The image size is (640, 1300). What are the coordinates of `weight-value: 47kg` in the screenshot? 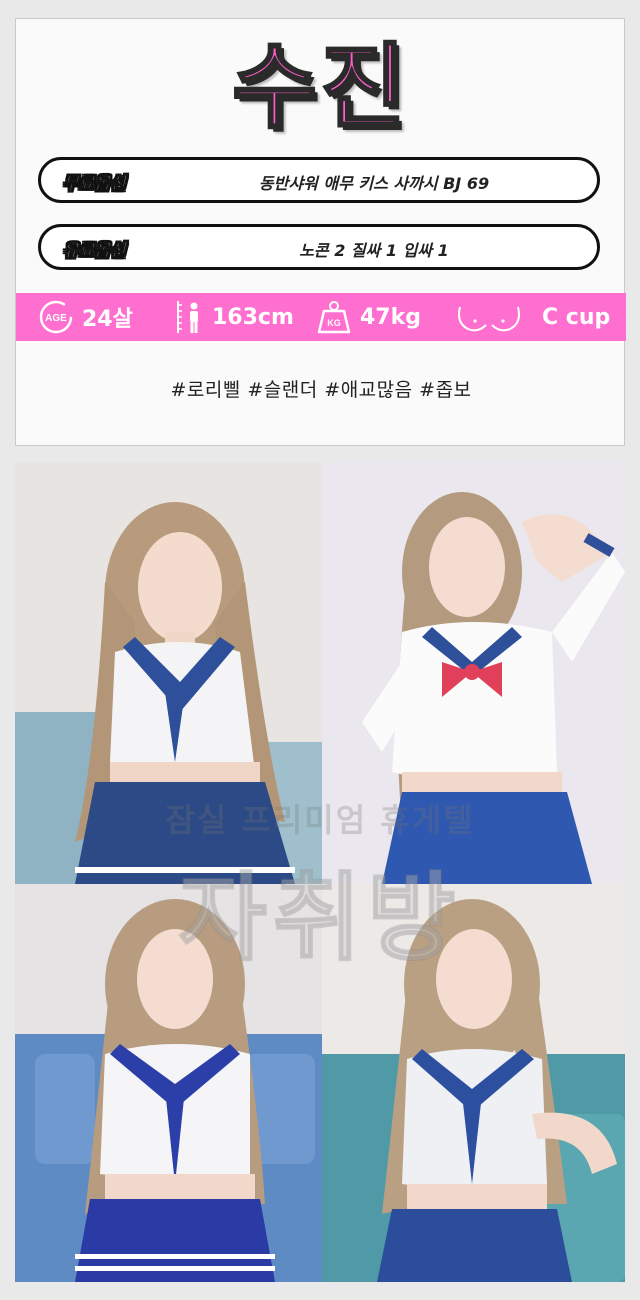 It's located at (390, 317).